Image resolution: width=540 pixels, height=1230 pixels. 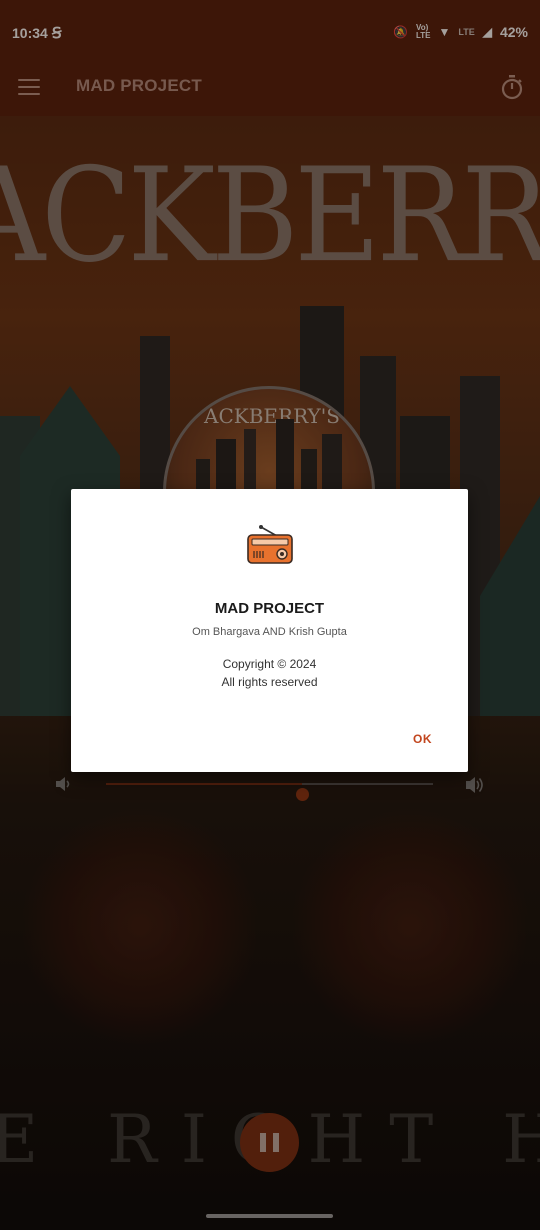 I want to click on dialog-copyright: Copyright © 2024, so click(x=269, y=664).